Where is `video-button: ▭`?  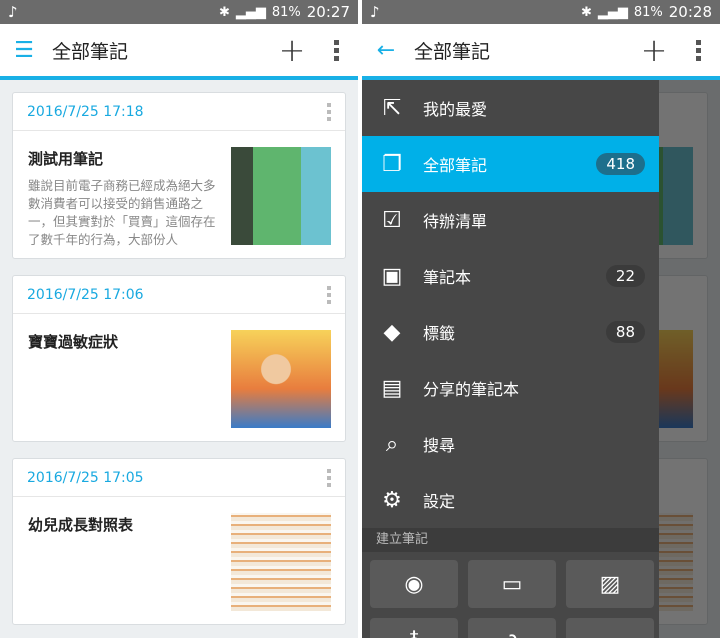
video-button: ▭ is located at coordinates (512, 584).